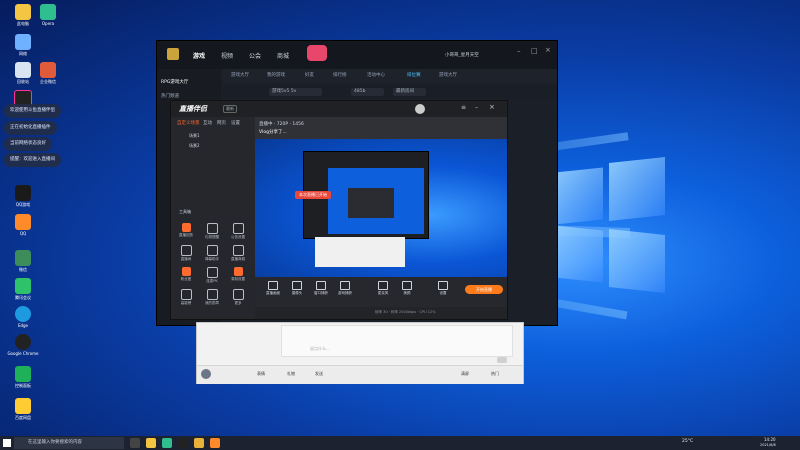  What do you see at coordinates (227, 55) in the screenshot?
I see `nav-video: 视频` at bounding box center [227, 55].